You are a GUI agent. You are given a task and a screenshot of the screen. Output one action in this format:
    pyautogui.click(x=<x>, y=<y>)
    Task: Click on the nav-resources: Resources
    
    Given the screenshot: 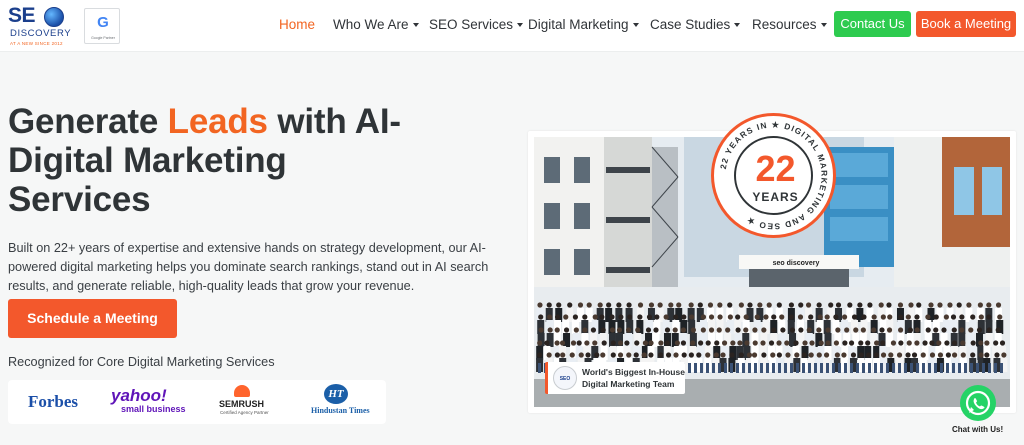 What is the action you would take?
    pyautogui.click(x=789, y=24)
    